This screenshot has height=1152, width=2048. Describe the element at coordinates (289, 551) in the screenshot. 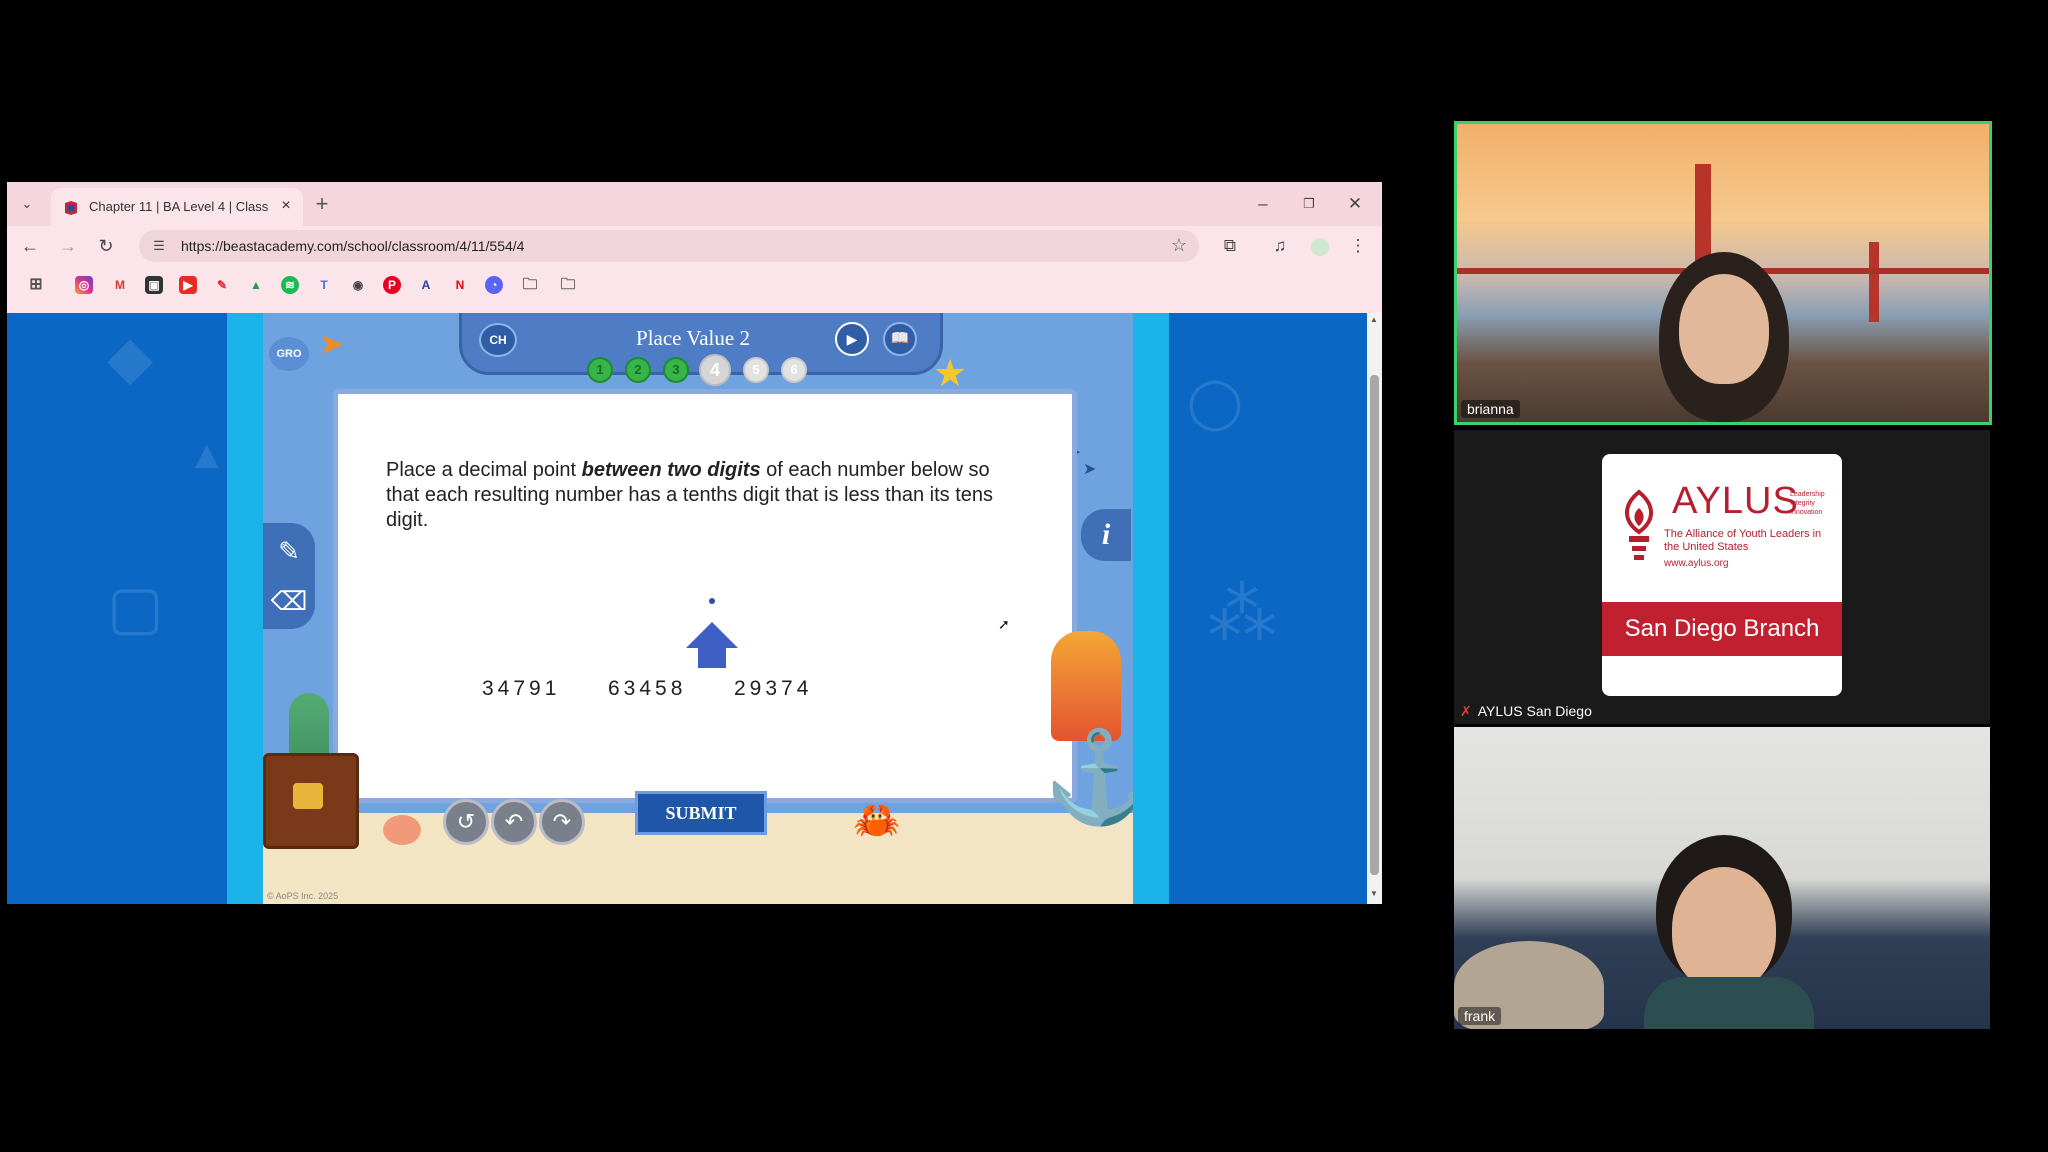

I see `pencil-tool-icon: ✎` at that location.